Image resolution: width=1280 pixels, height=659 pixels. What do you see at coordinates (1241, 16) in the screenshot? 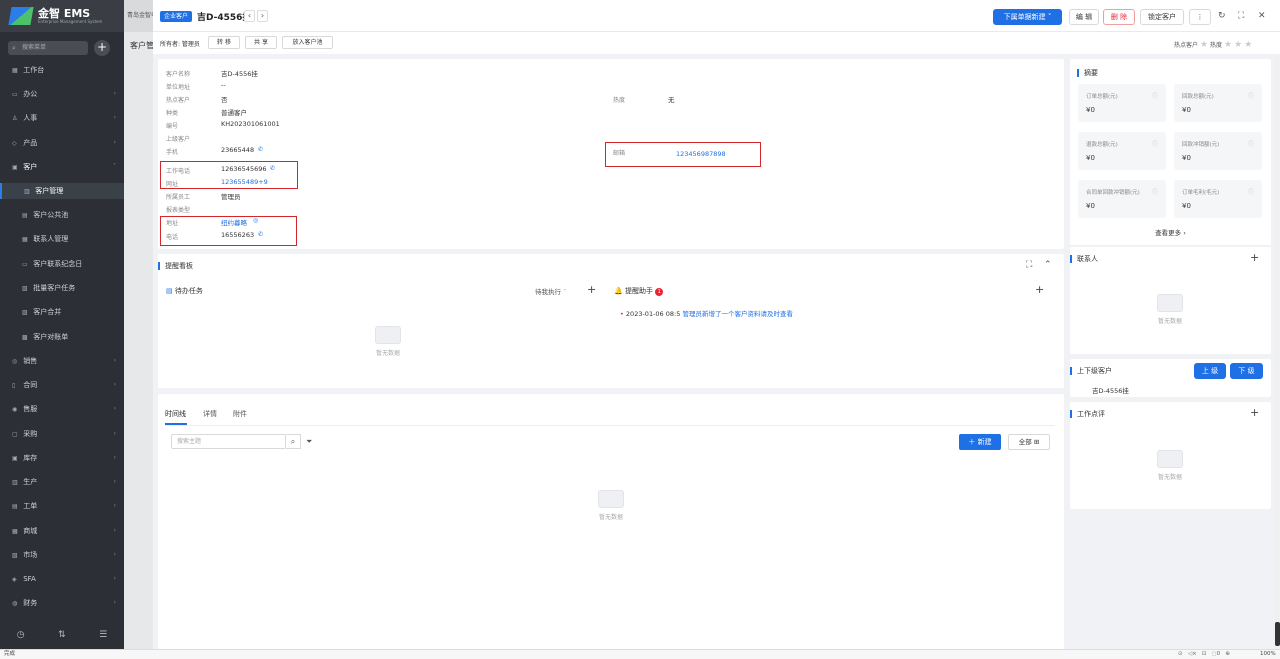
I see `fullscreen-icon: ⛶` at bounding box center [1241, 16].